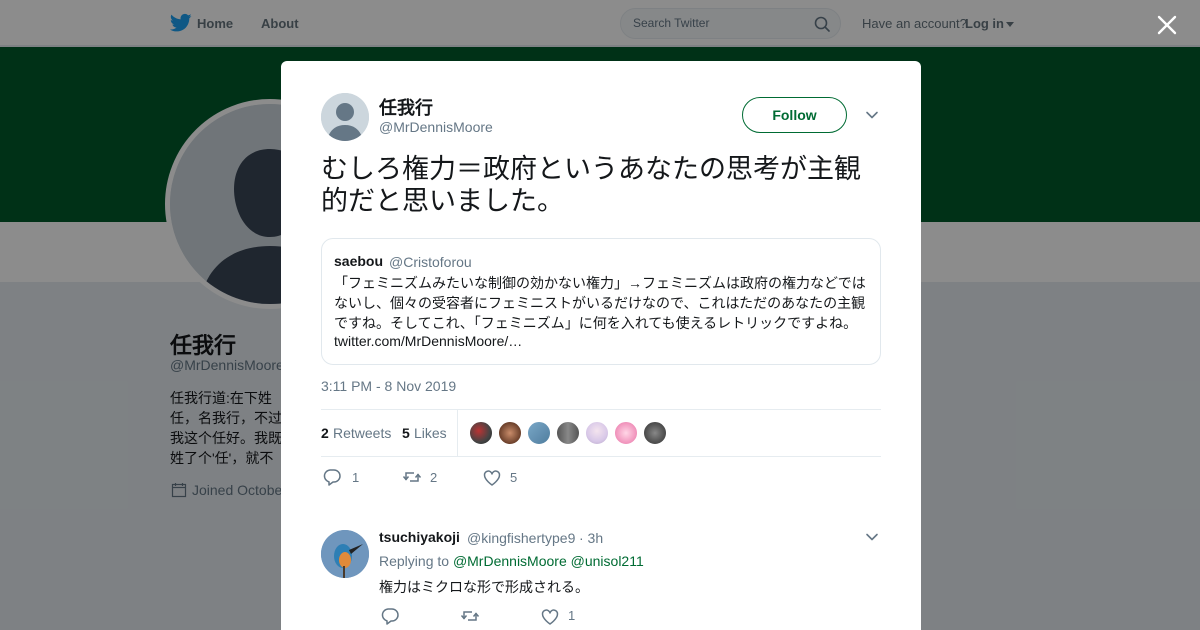  What do you see at coordinates (436, 127) in the screenshot?
I see `author-handle: @MrDennisMoore` at bounding box center [436, 127].